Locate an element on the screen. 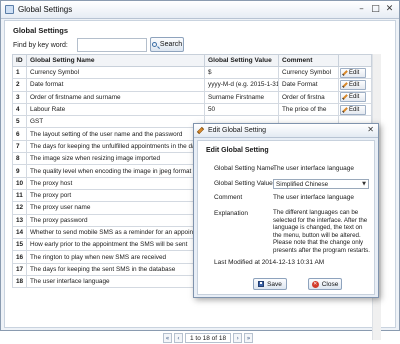 The width and height of the screenshot is (400, 344). search-input is located at coordinates (112, 45).